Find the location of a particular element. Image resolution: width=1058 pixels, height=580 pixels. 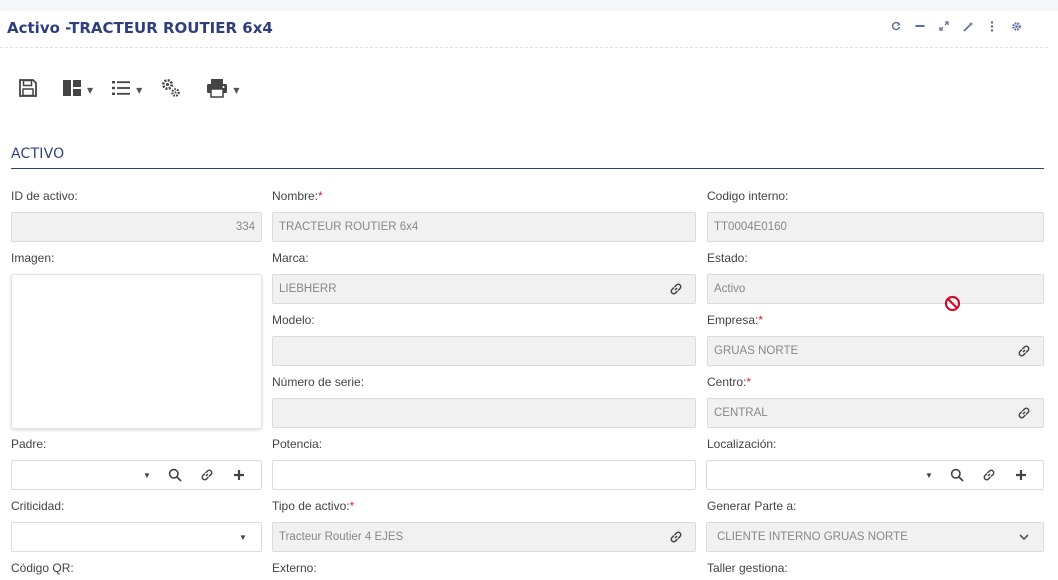

criticidad-actions: ▼ is located at coordinates (243, 537).